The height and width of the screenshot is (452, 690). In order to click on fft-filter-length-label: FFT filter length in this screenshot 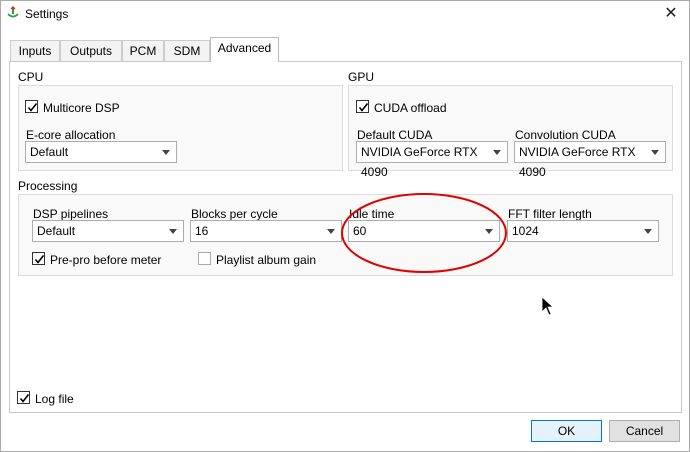, I will do `click(550, 214)`.